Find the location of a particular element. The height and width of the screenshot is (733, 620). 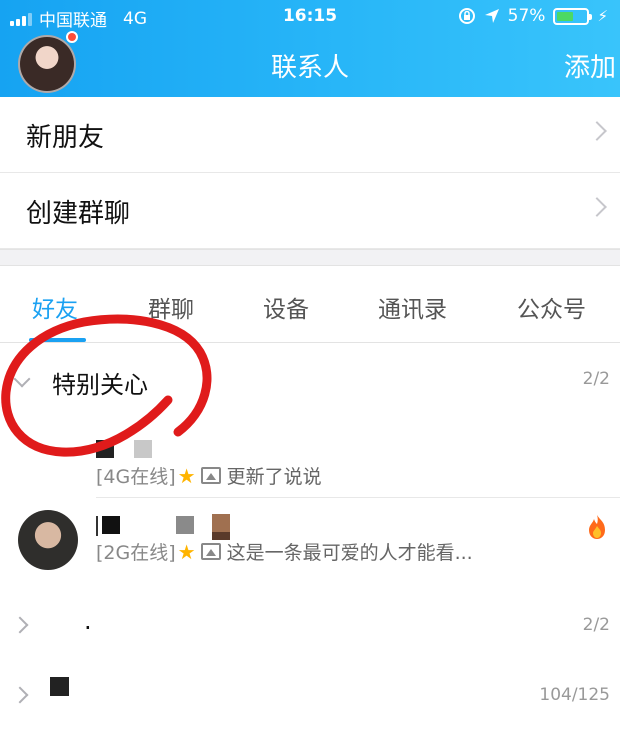

active-tab-indicator is located at coordinates (57, 340).